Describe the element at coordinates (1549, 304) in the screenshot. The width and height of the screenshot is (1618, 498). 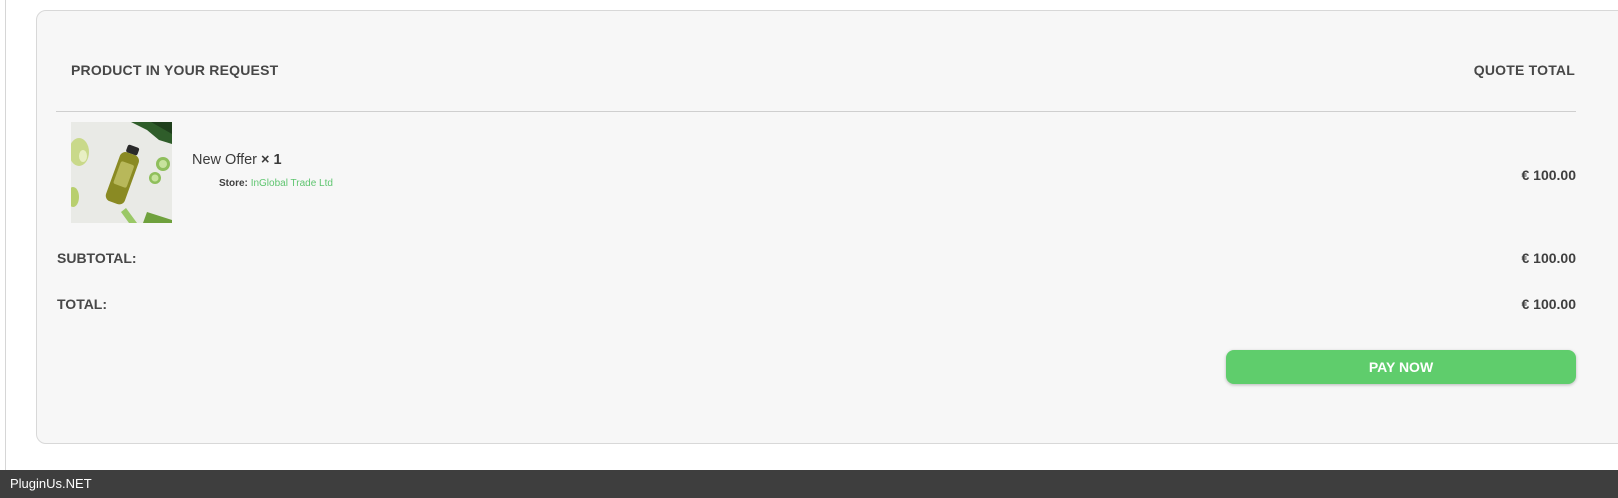
I see `total-value: € 100.00` at that location.